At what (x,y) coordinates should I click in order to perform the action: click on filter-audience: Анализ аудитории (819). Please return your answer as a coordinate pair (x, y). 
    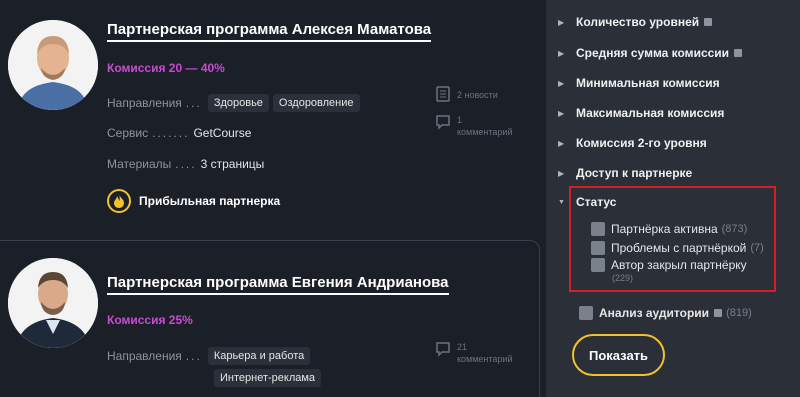
    Looking at the image, I should click on (665, 313).